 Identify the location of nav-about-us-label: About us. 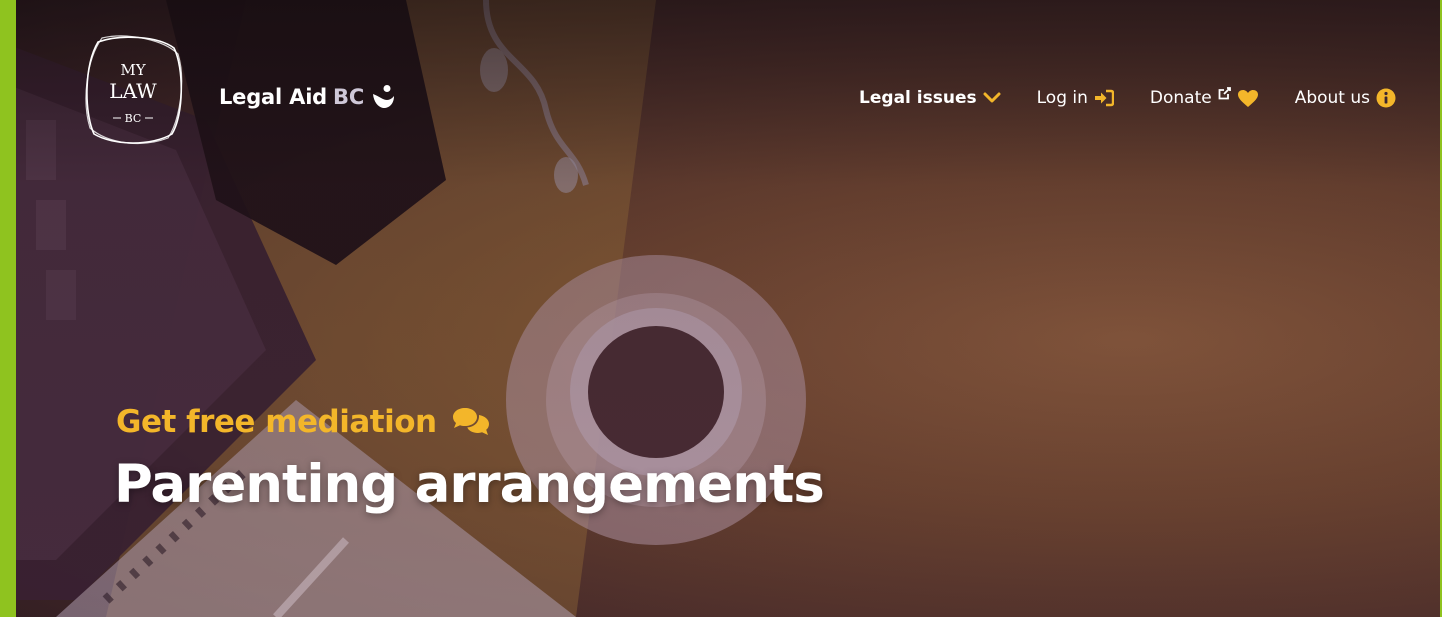
(1332, 98).